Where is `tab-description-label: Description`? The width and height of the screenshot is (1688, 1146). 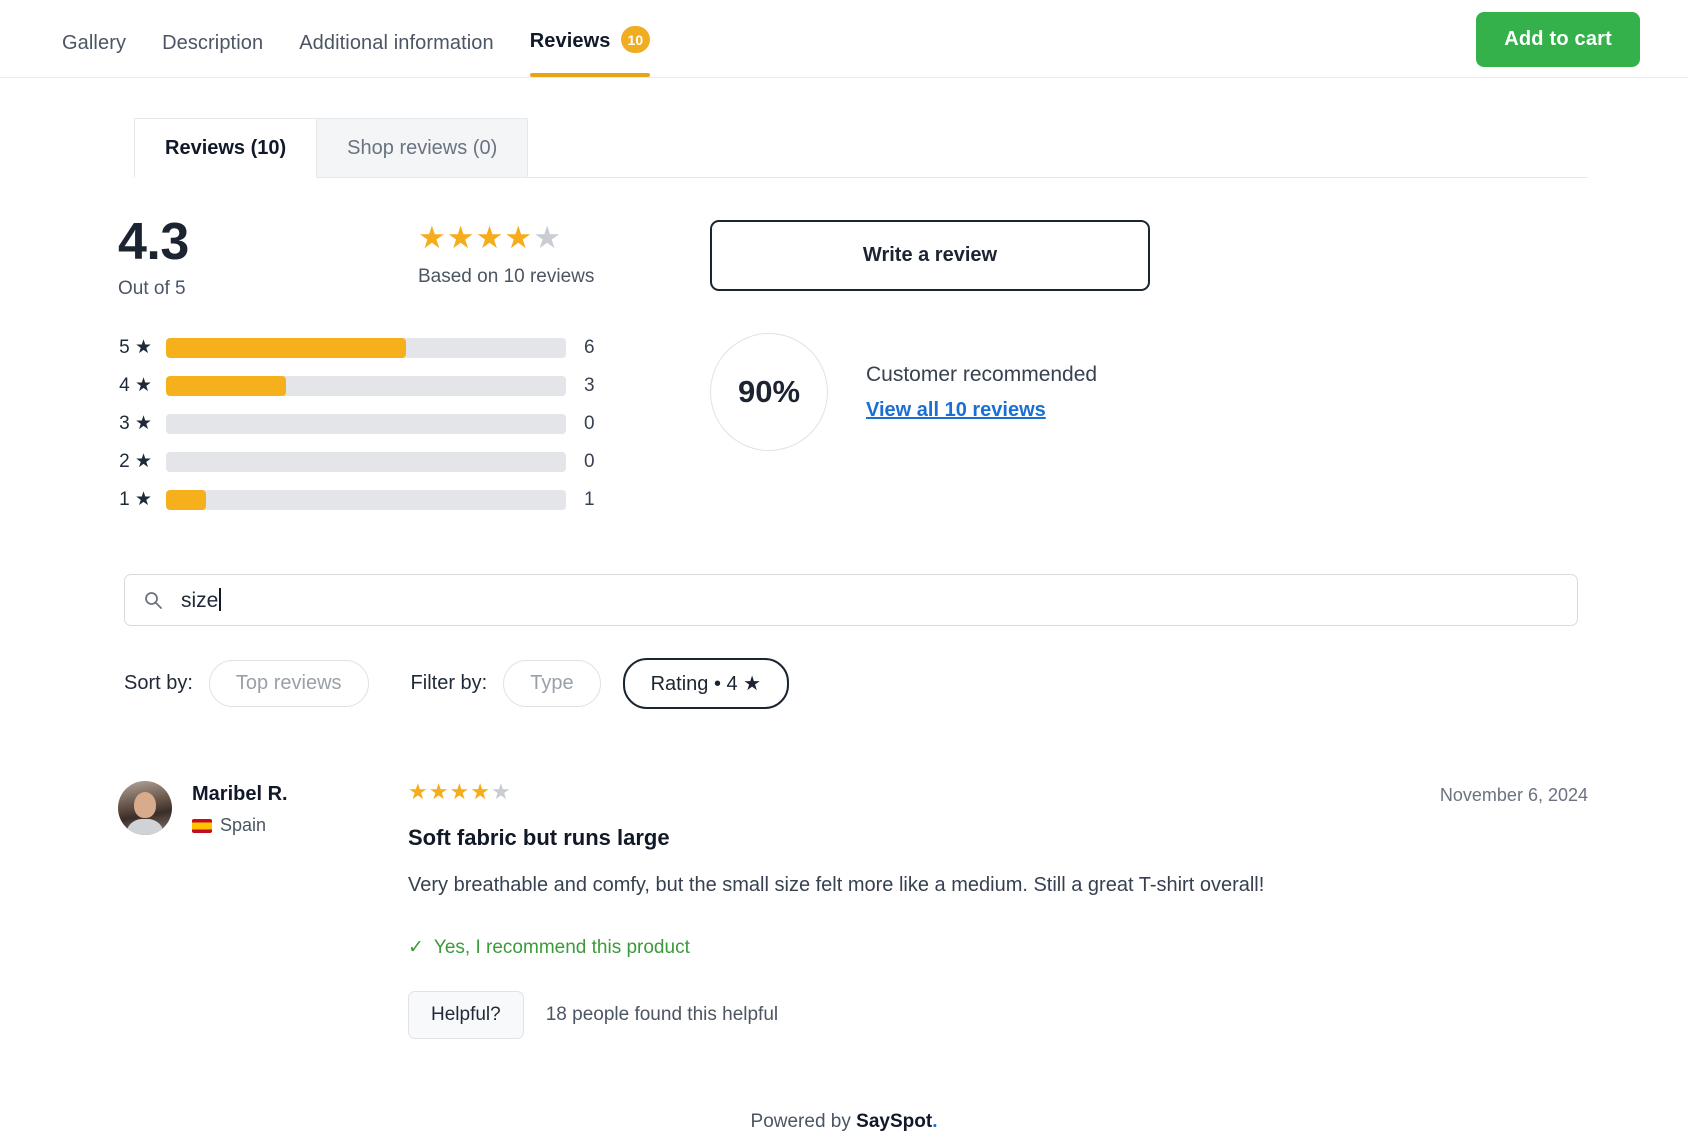
tab-description-label: Description is located at coordinates (213, 43).